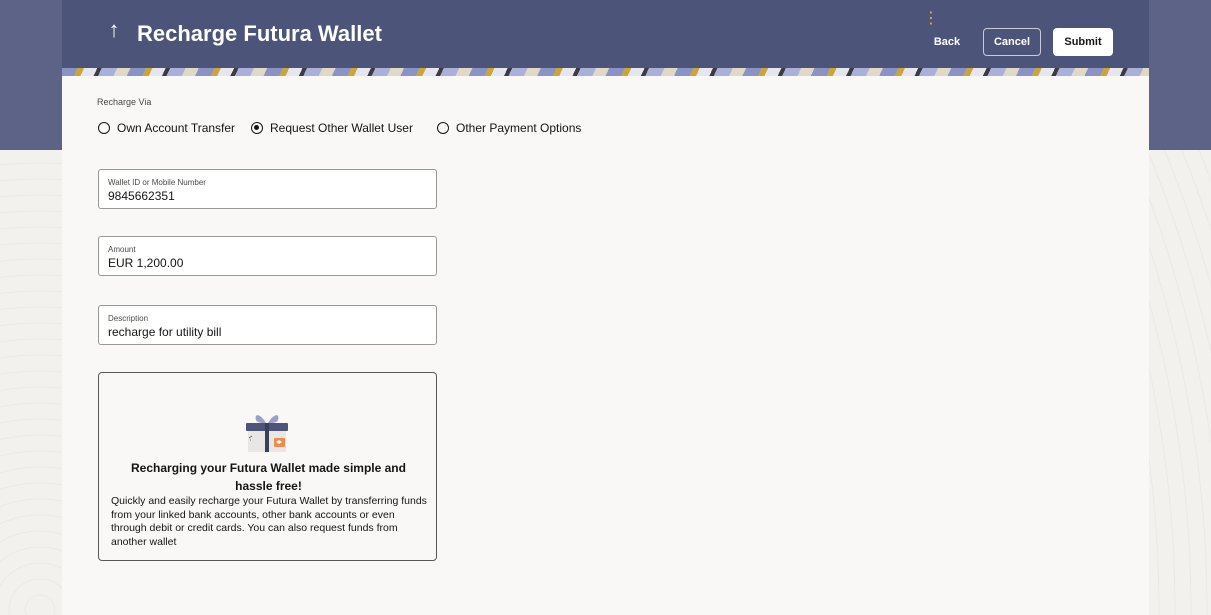  I want to click on radio-other-payment-options: Other Payment Options, so click(509, 128).